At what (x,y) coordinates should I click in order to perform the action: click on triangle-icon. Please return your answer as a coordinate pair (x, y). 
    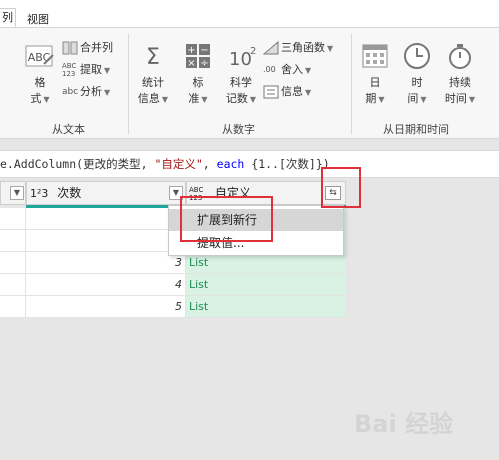
    Looking at the image, I should click on (271, 48).